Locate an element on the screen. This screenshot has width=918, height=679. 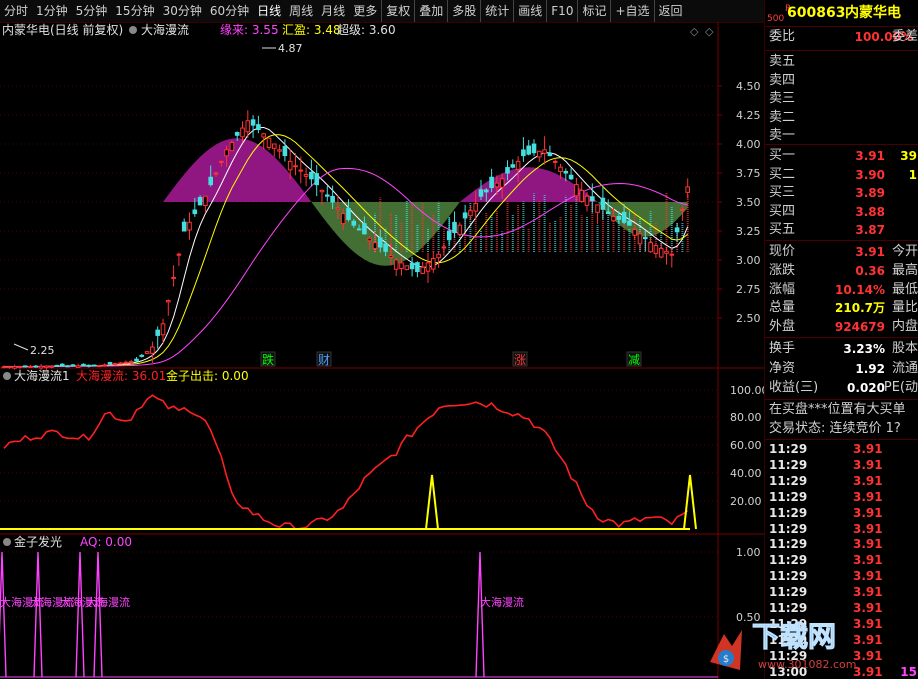
action-button: 多股 is located at coordinates (463, 11).